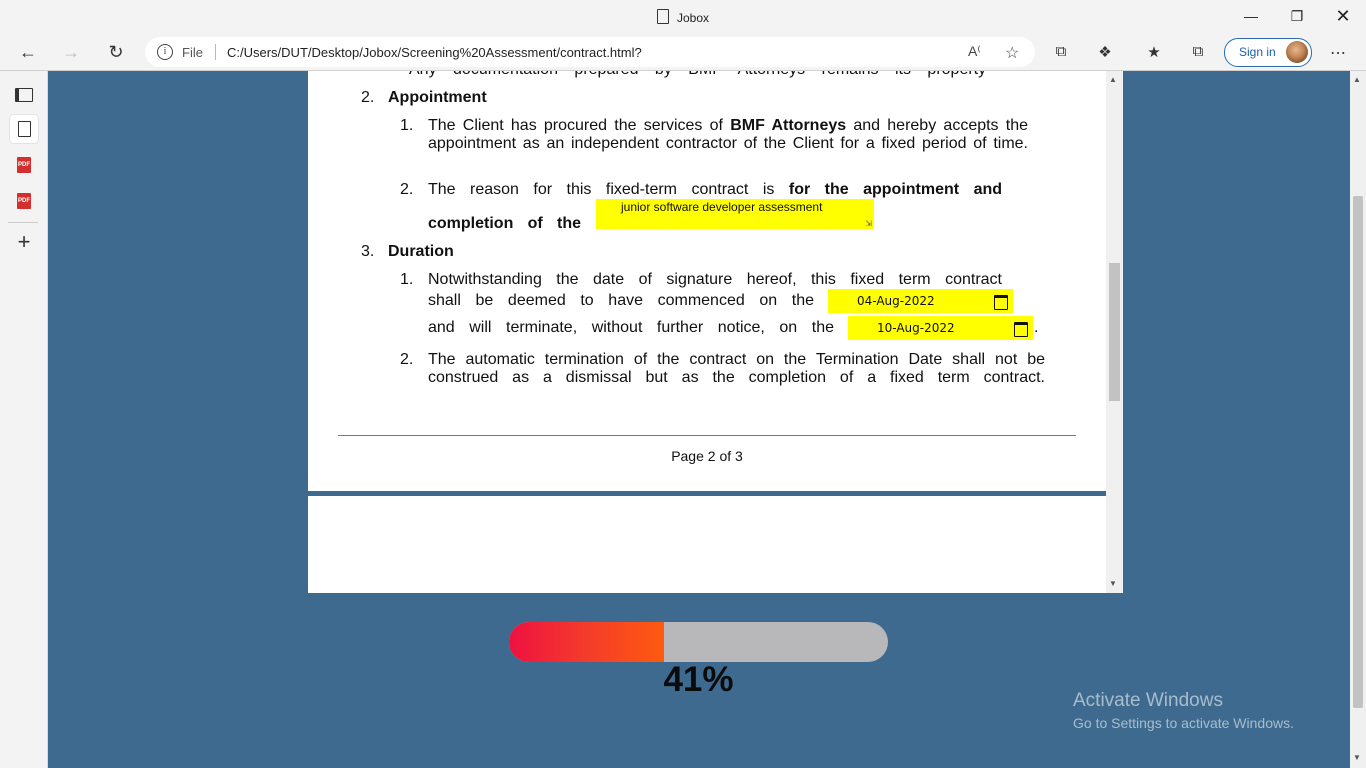 This screenshot has width=1366, height=768. Describe the element at coordinates (1257, 52) in the screenshot. I see `sign-in-label: Sign in` at that location.